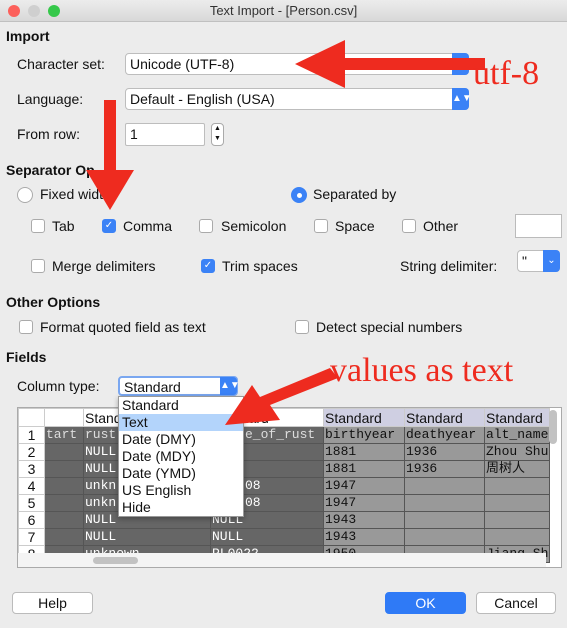 This screenshot has width=567, height=628. What do you see at coordinates (390, 64) in the screenshot?
I see `arrow-to-charset` at bounding box center [390, 64].